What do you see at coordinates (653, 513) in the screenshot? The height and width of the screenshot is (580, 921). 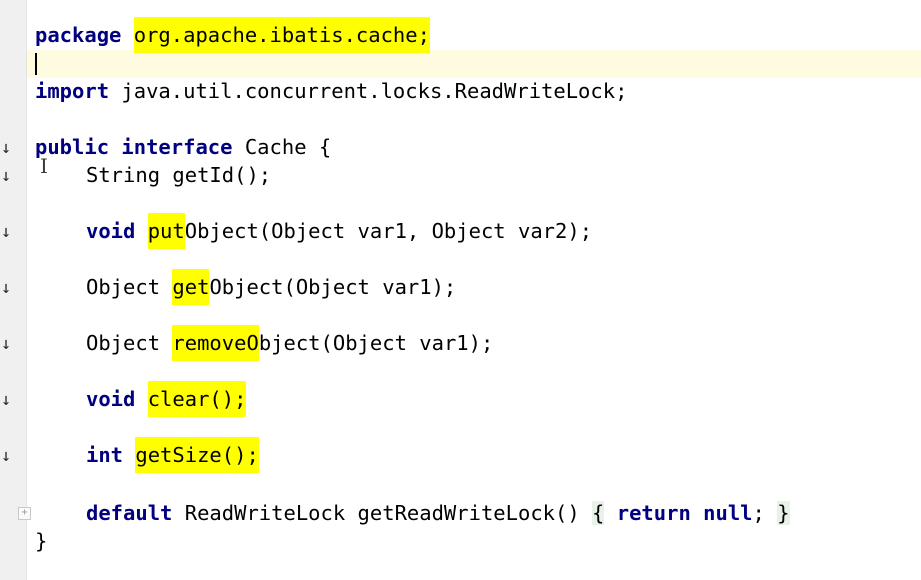 I see `keyword-return: return` at bounding box center [653, 513].